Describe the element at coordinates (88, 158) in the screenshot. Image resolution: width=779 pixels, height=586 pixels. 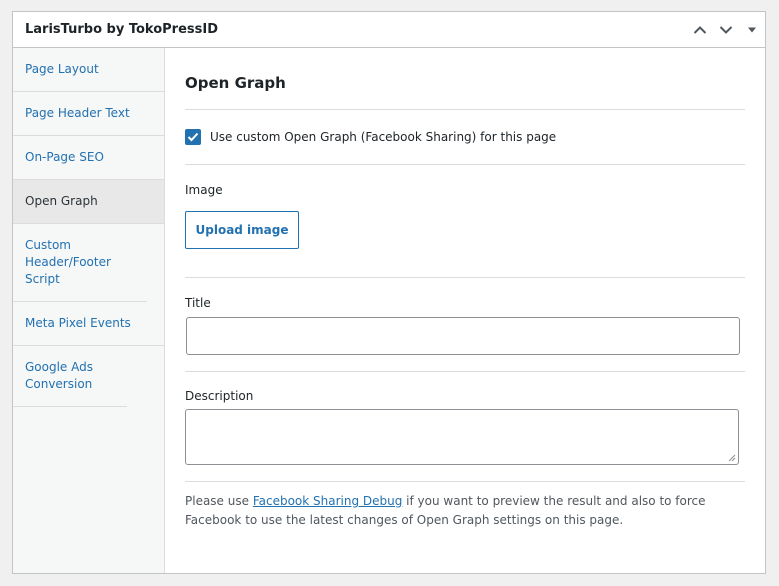
I see `sidebar-item-on-page-seo: On-Page SEO` at that location.